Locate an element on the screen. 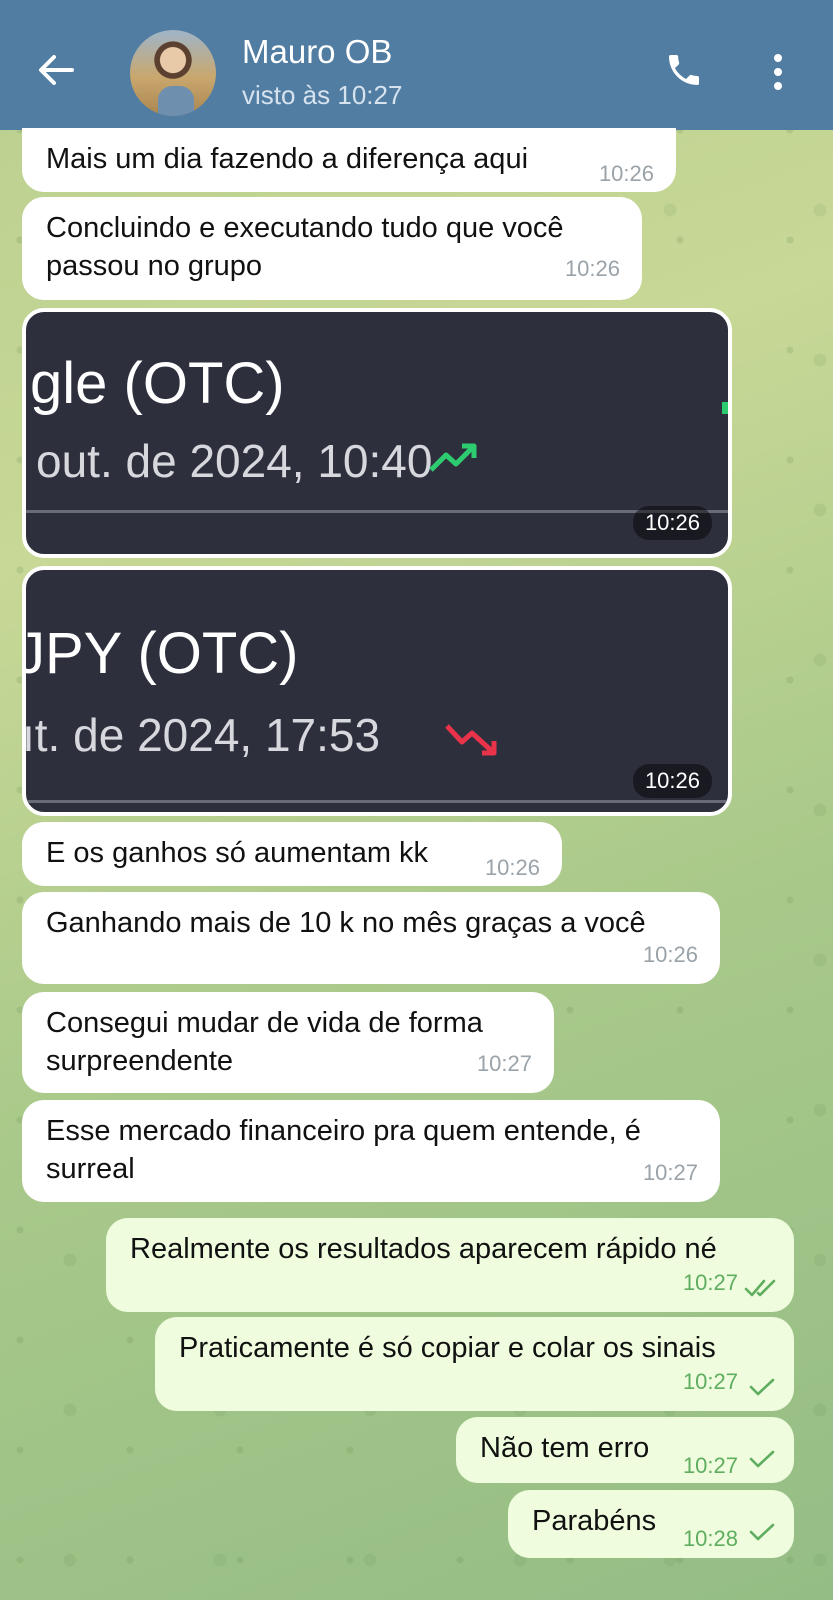 This screenshot has width=833, height=1600. more-vertical-icon is located at coordinates (778, 72).